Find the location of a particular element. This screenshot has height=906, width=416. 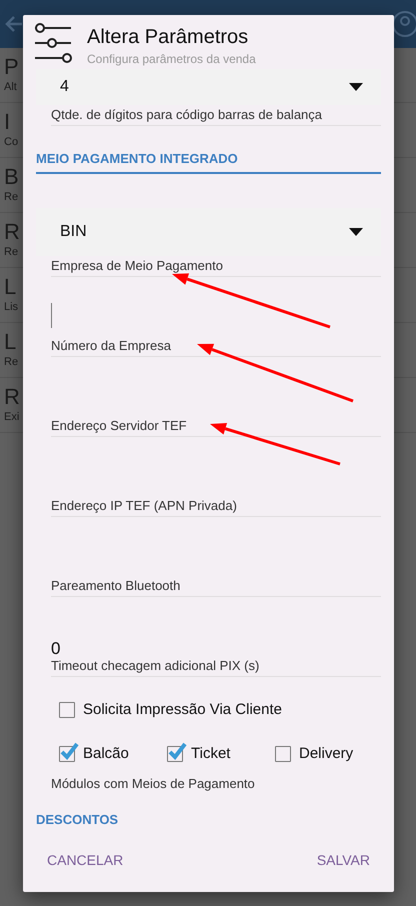

back-arrow-icon is located at coordinates (14, 24).